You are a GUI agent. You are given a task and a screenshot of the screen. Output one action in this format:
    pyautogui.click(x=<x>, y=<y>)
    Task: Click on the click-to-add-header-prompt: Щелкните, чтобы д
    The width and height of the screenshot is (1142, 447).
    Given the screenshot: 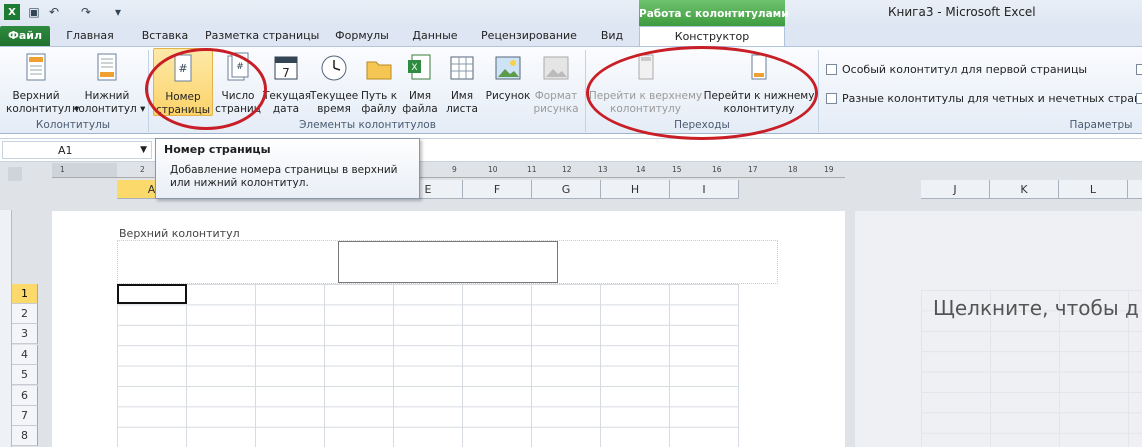 What is the action you would take?
    pyautogui.click(x=1036, y=308)
    